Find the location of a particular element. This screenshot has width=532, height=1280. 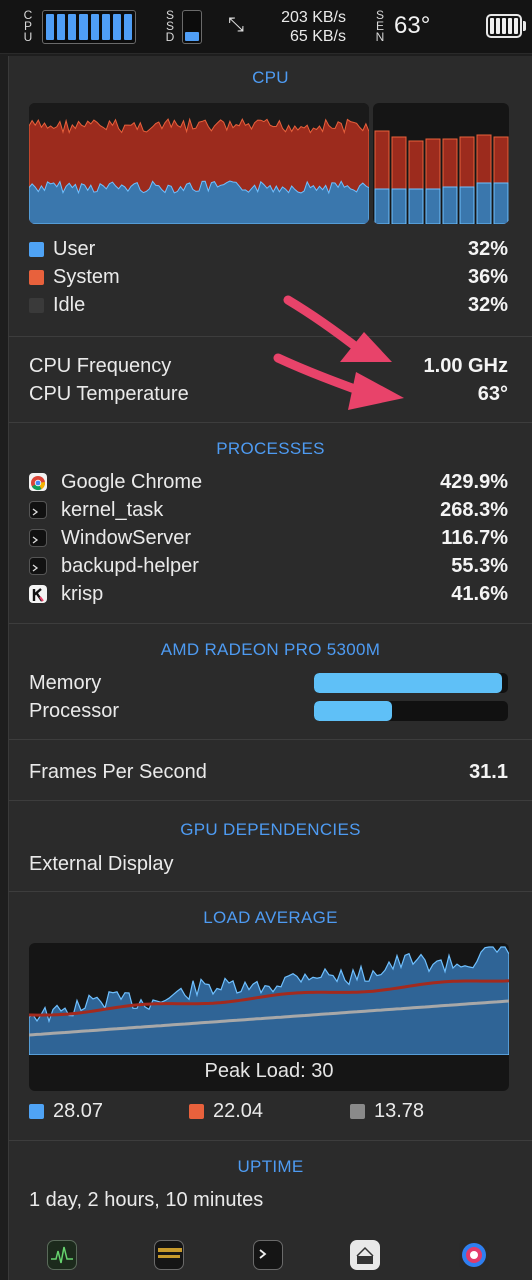

app-shortcut-bar is located at coordinates (270, 1255).